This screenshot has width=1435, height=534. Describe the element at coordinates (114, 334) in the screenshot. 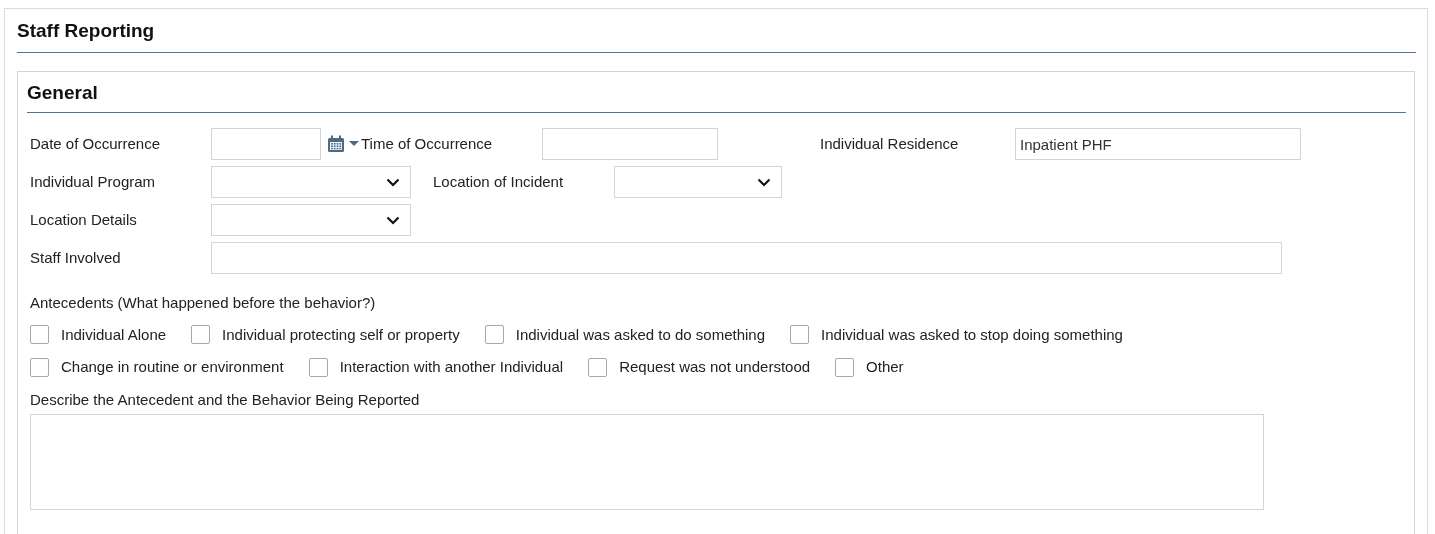

I see `checkbox-label: Individual Alone` at that location.